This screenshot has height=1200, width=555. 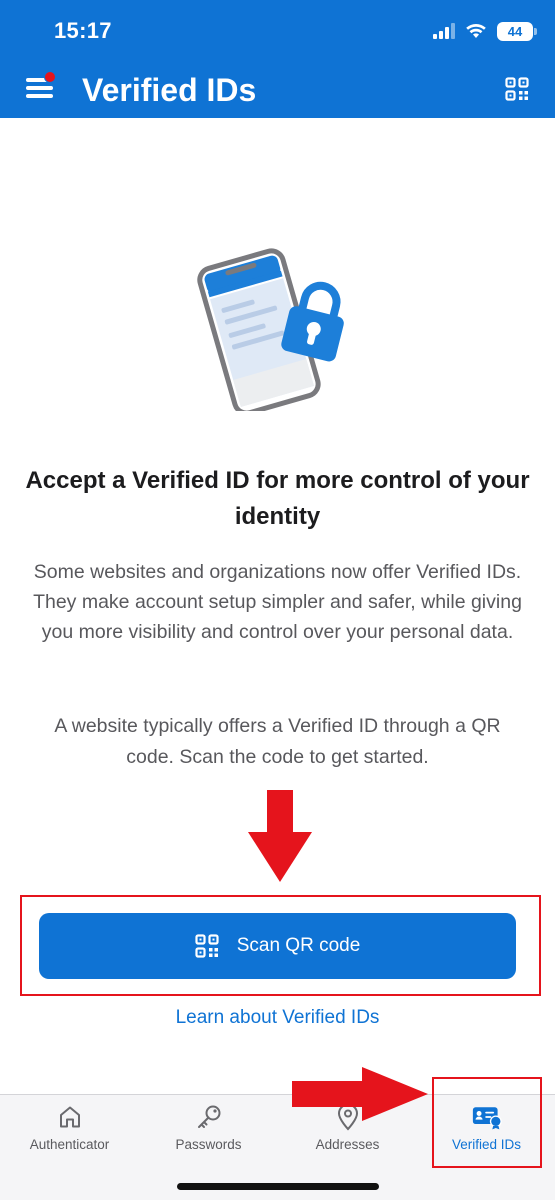 What do you see at coordinates (517, 31) in the screenshot?
I see `battery-indicator: 44` at bounding box center [517, 31].